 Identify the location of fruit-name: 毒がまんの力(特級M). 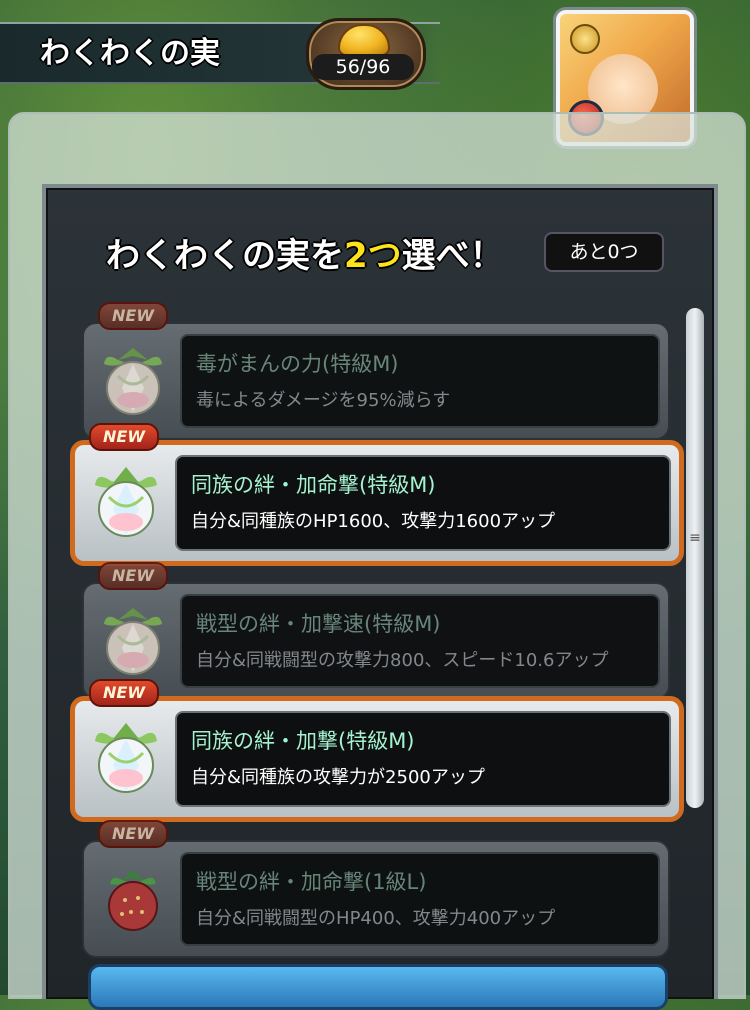
(297, 364).